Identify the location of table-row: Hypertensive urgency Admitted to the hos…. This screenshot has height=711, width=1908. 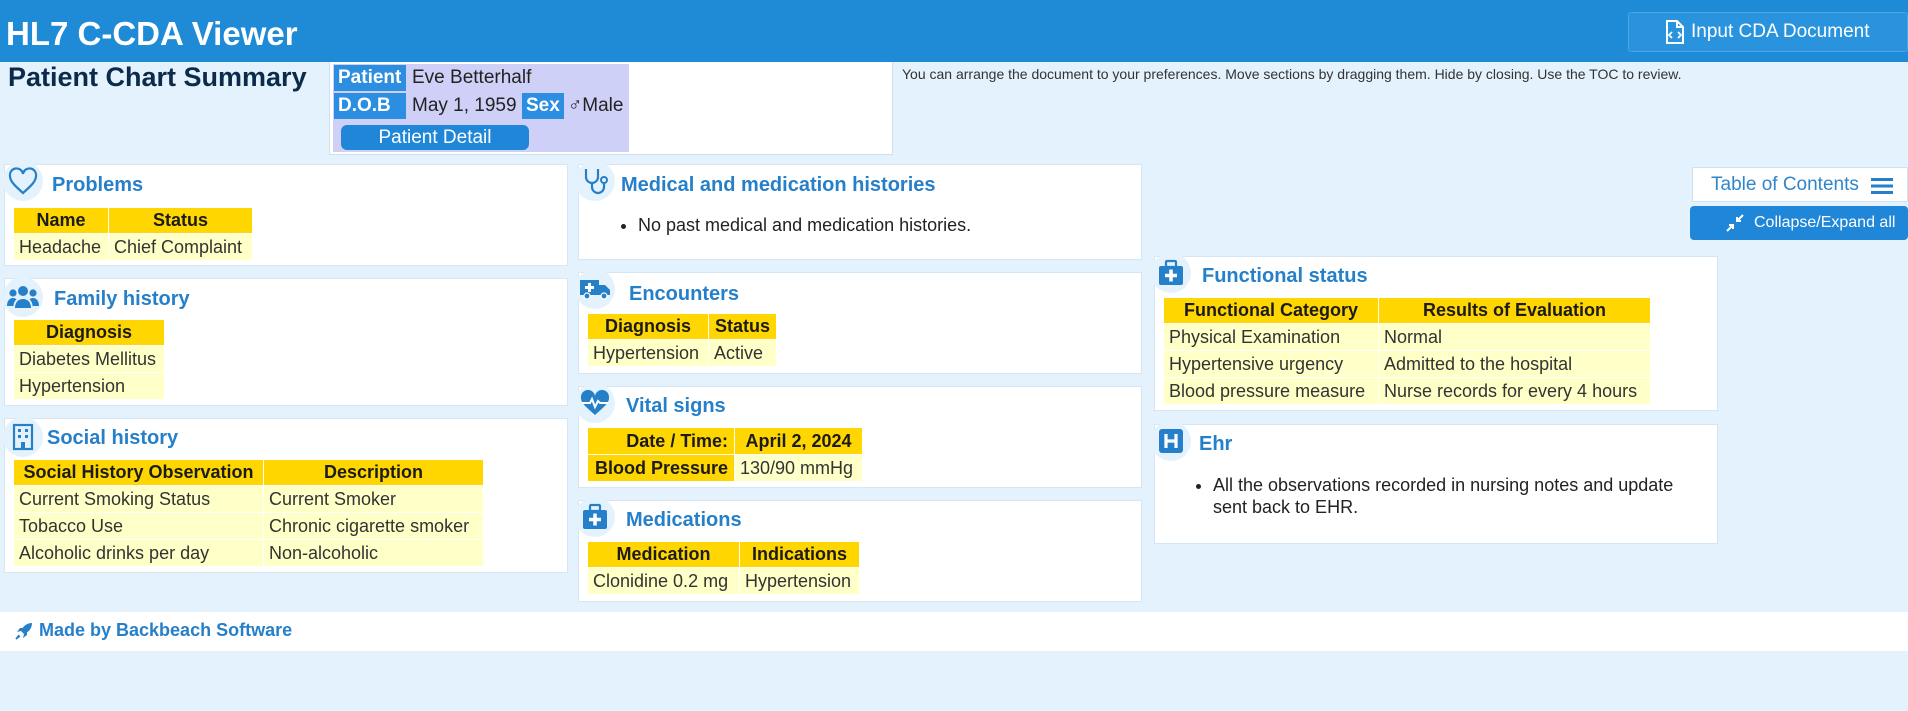
(1407, 364).